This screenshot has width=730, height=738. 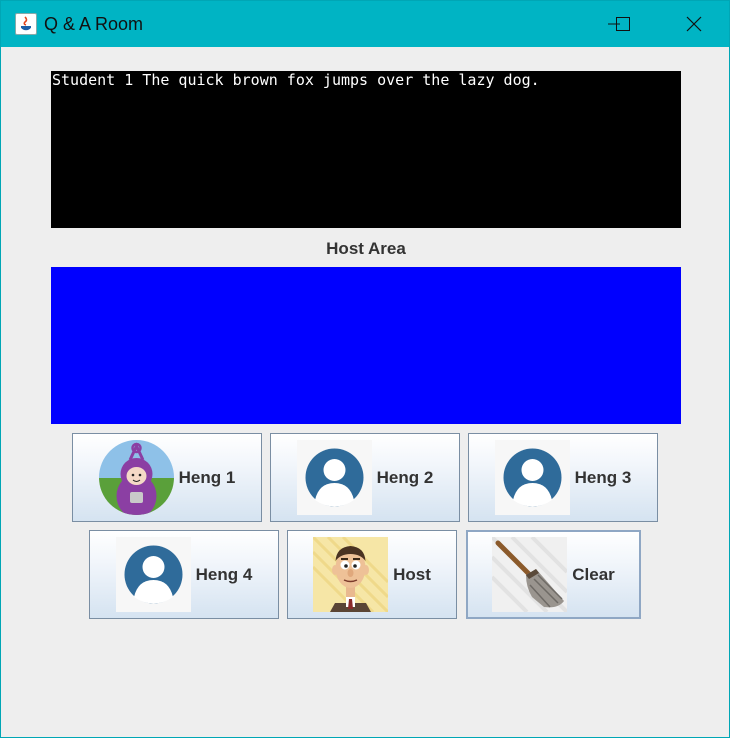 I want to click on maximize-button, so click(x=623, y=24).